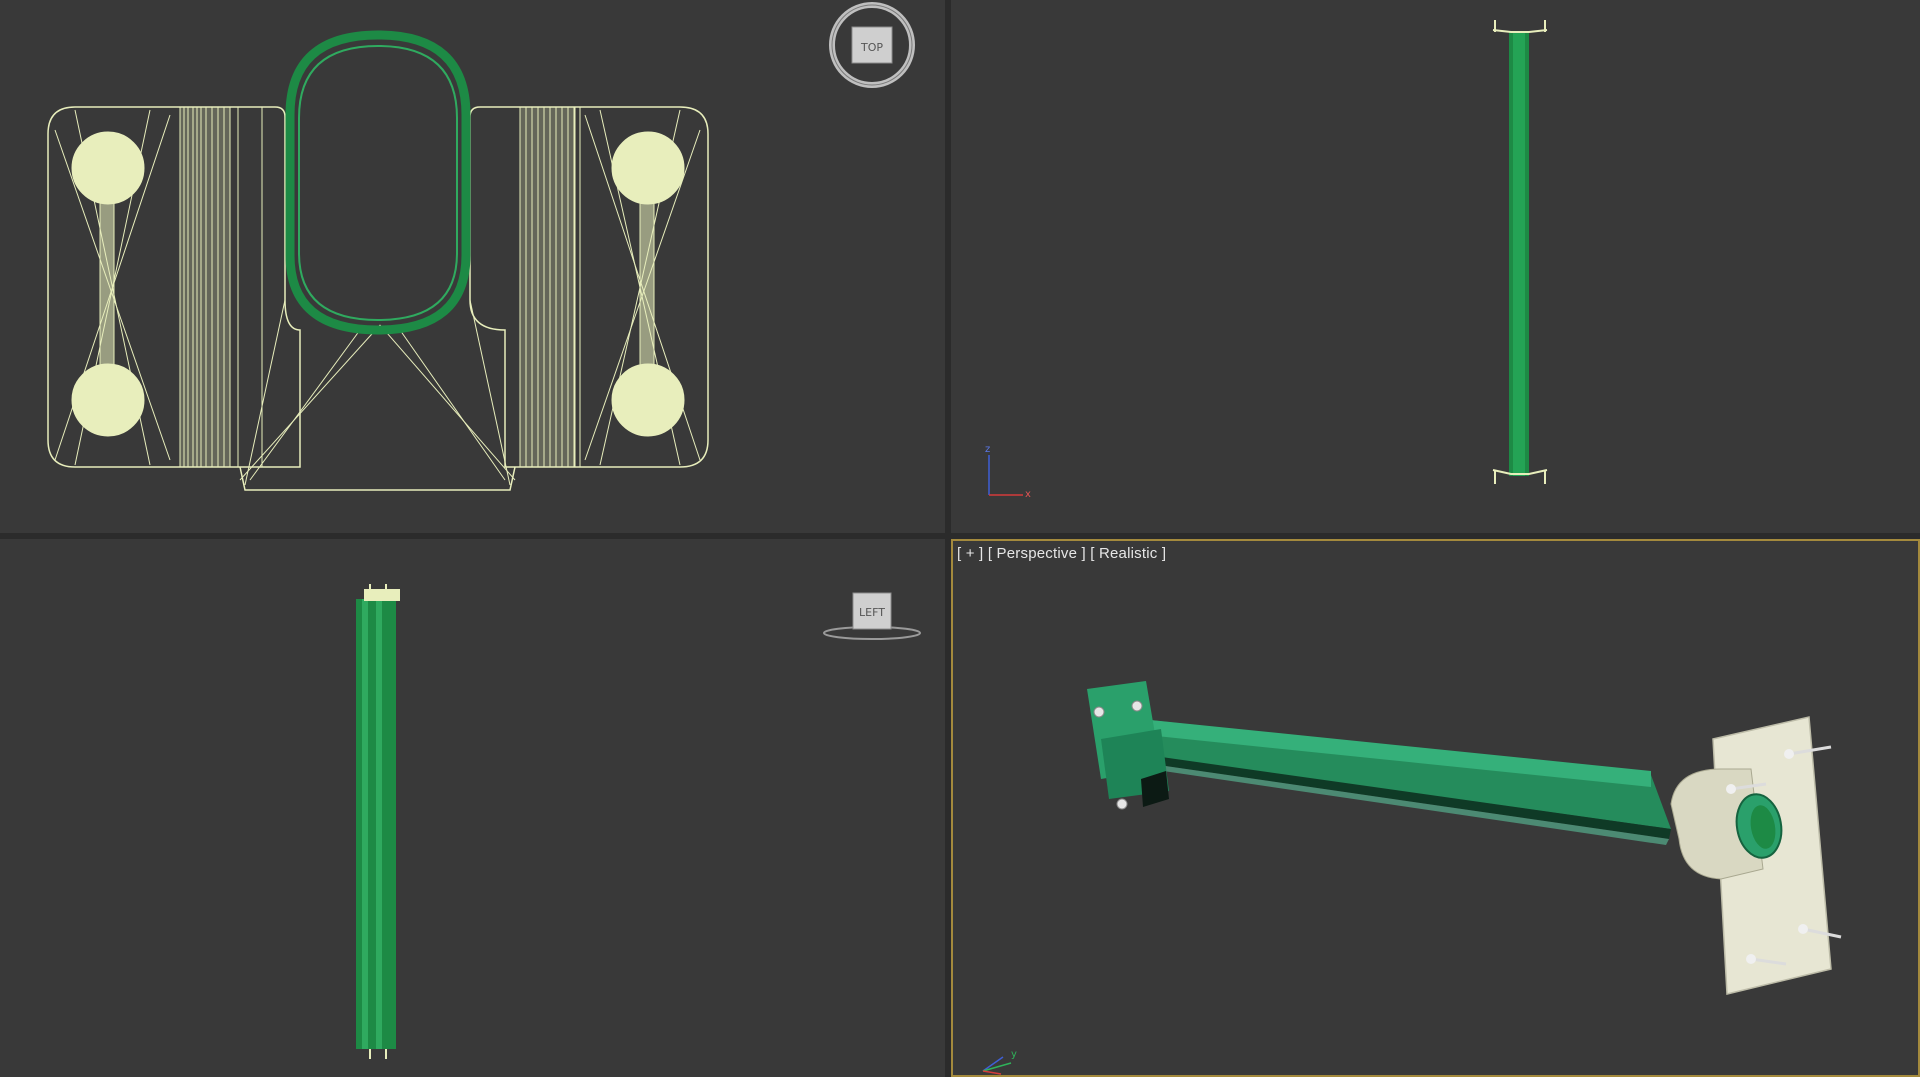 The width and height of the screenshot is (1920, 1077). Describe the element at coordinates (871, 47) in the screenshot. I see `viewcube-top-label: TOP` at that location.